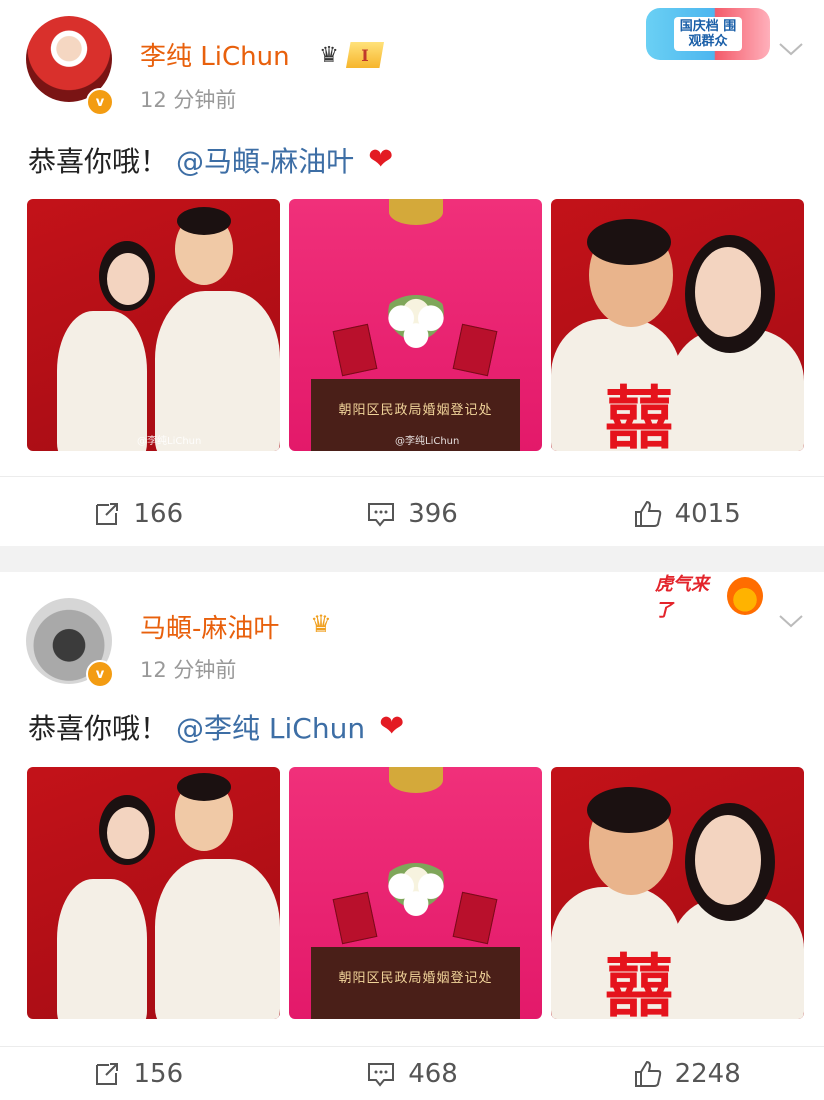 Image resolution: width=824 pixels, height=1100 pixels. Describe the element at coordinates (209, 626) in the screenshot. I see `username: 马頔-麻油叶` at that location.